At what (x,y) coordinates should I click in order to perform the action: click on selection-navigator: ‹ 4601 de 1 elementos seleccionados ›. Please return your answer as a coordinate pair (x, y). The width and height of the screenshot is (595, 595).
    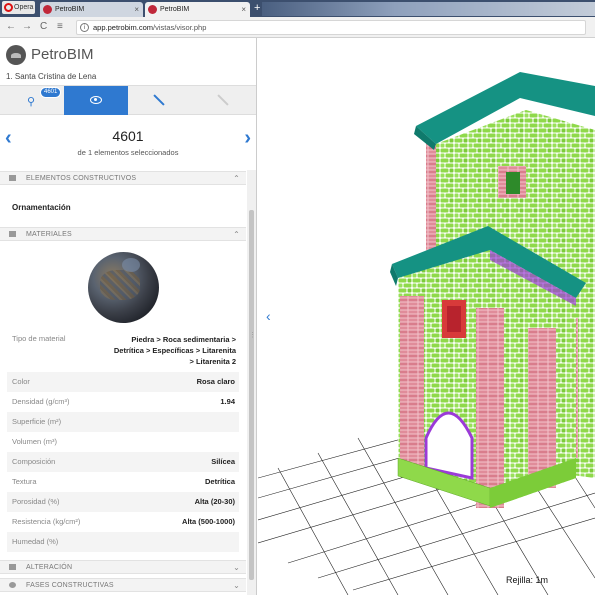
    Looking at the image, I should click on (128, 141).